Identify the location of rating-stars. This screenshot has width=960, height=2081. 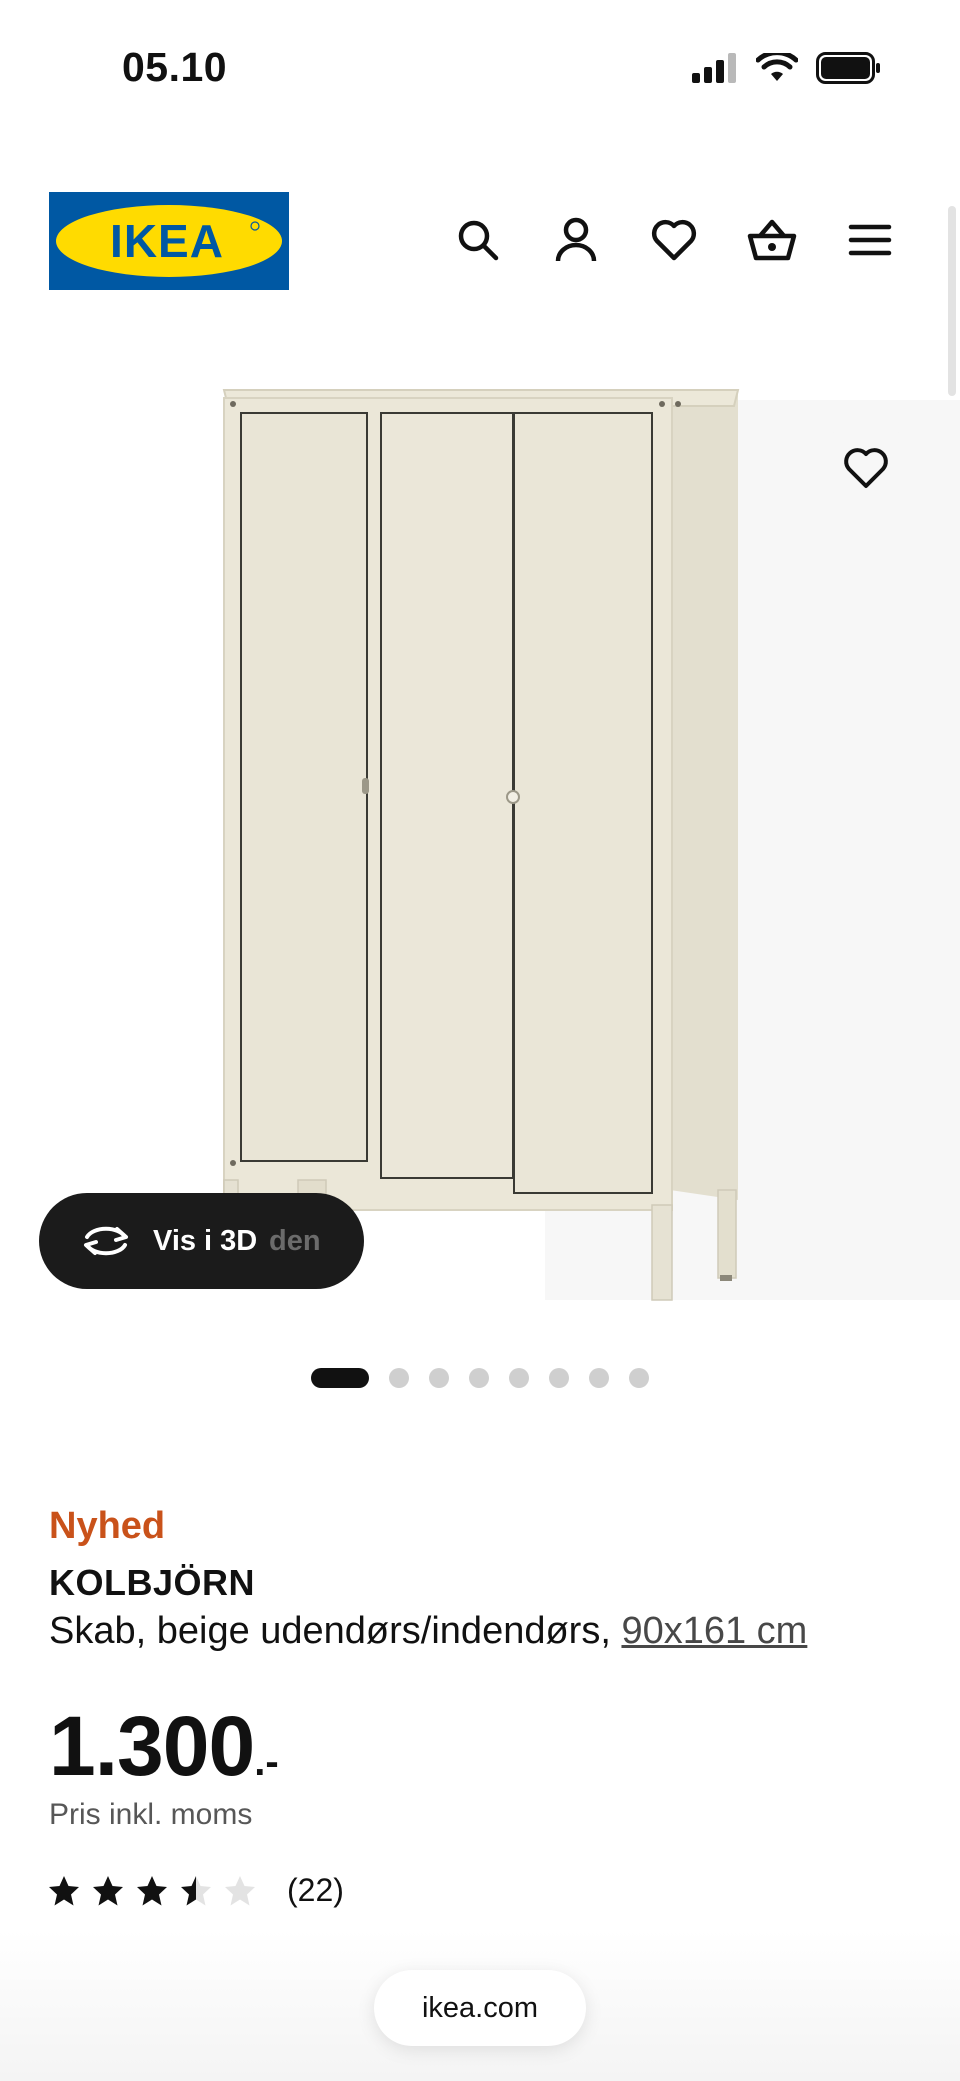
(152, 1891).